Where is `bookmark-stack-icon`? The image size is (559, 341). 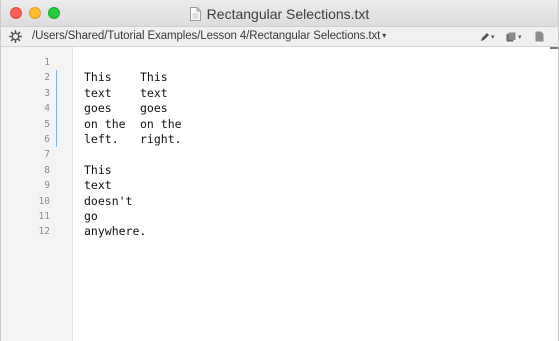
bookmark-stack-icon is located at coordinates (511, 36).